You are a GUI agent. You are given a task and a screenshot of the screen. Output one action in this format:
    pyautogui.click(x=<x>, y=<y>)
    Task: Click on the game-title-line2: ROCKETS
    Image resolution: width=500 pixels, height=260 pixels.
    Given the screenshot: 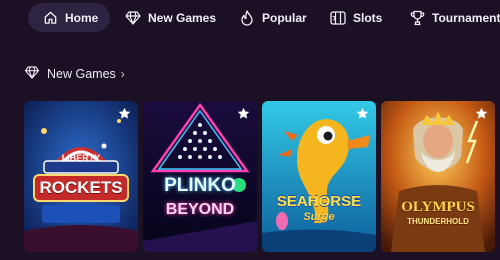 What is the action you would take?
    pyautogui.click(x=81, y=187)
    